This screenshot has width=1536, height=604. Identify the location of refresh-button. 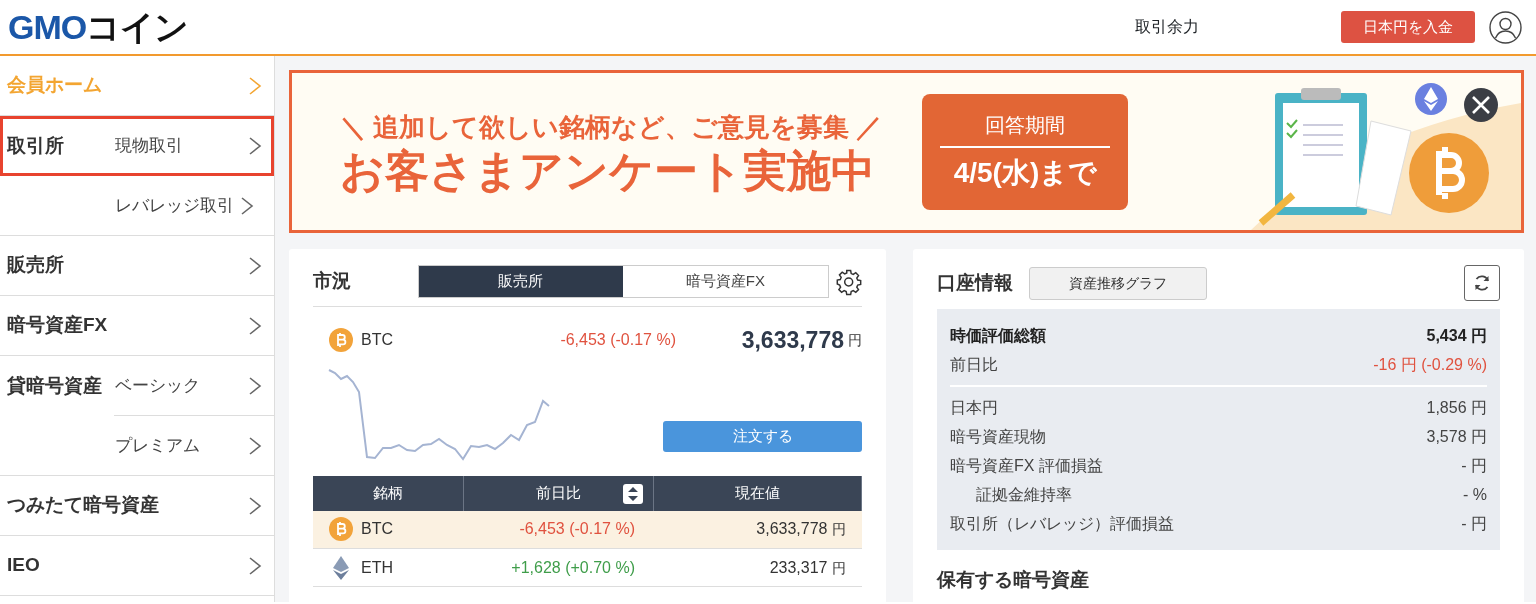
(1482, 283).